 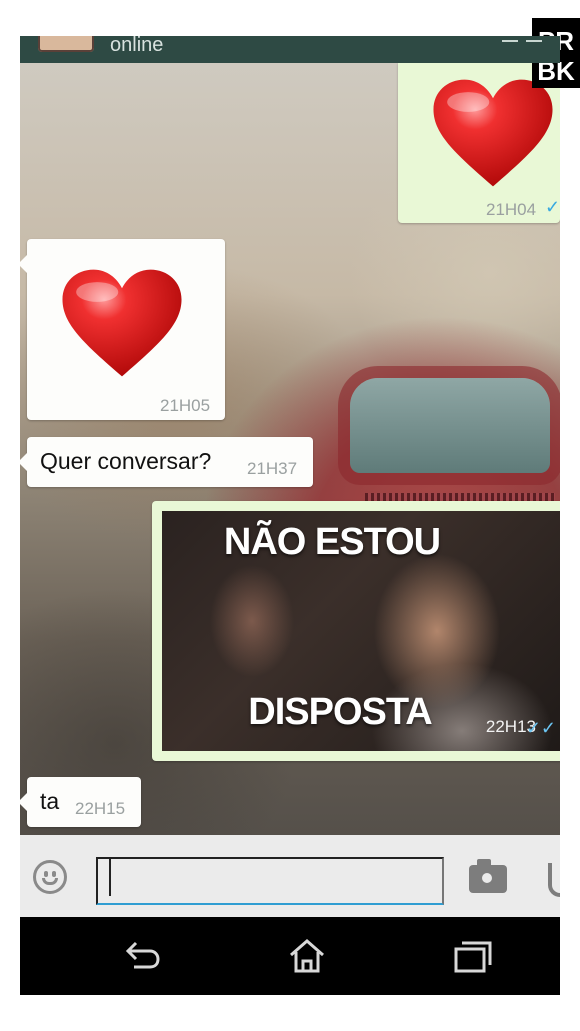 I want to click on message-time: 21H04, so click(x=511, y=209).